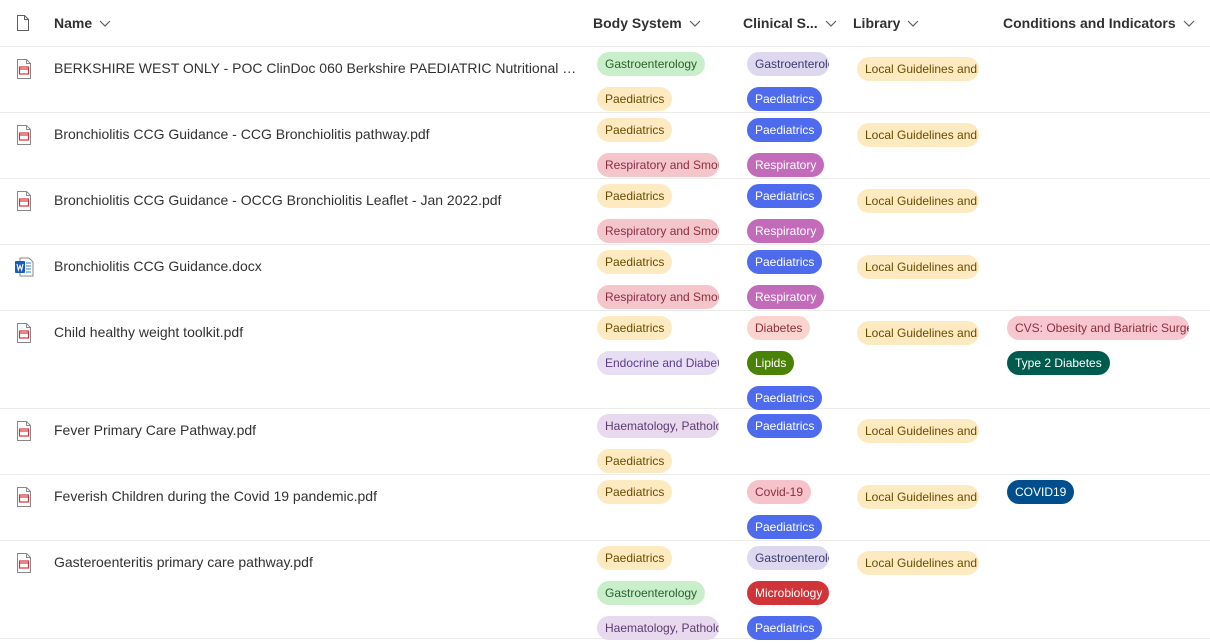 This screenshot has width=1210, height=643. I want to click on clinical-cell: Gastroenterology Microbiology Paediatrics, so click(788, 594).